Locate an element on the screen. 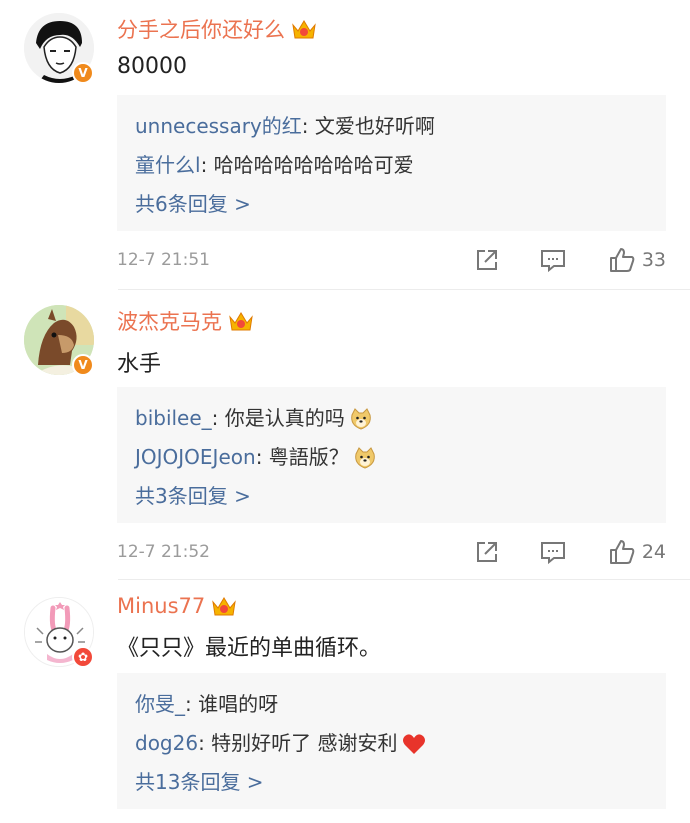 The height and width of the screenshot is (823, 690). reply-line: dog26 : 特别好听了 感谢安利 is located at coordinates (391, 743).